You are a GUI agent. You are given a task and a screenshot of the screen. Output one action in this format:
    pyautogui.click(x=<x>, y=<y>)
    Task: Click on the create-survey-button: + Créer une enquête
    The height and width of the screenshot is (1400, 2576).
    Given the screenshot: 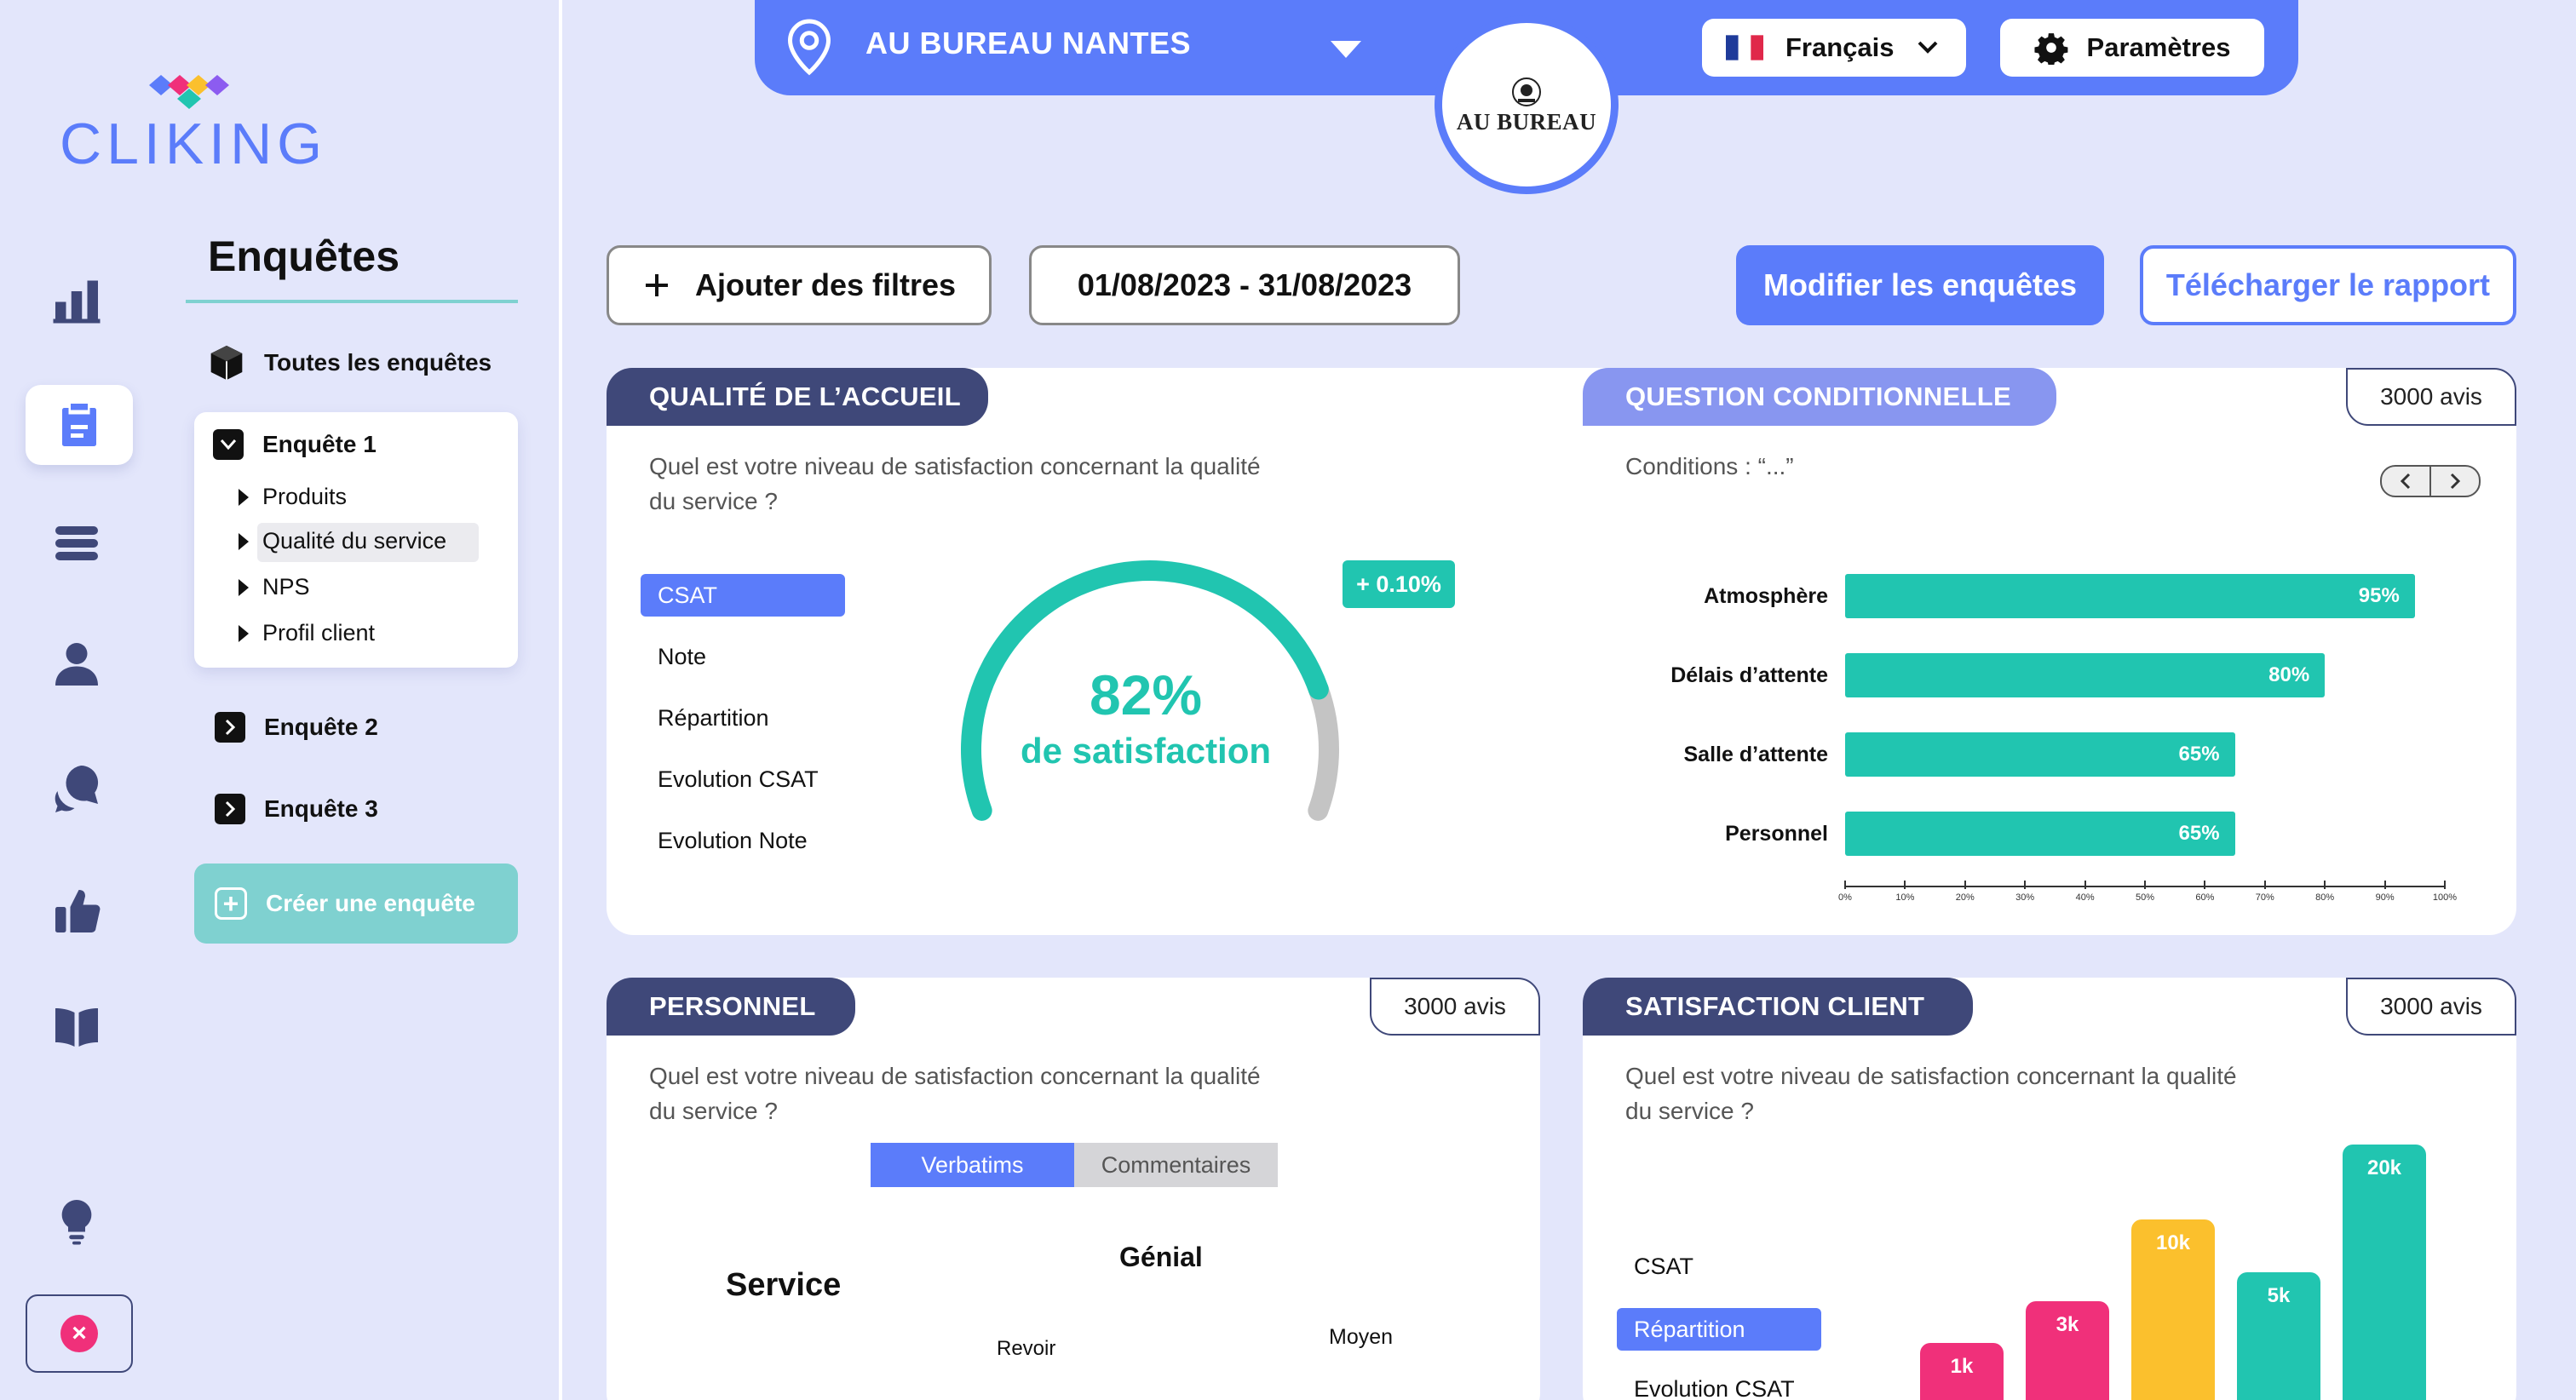 What is the action you would take?
    pyautogui.click(x=356, y=904)
    